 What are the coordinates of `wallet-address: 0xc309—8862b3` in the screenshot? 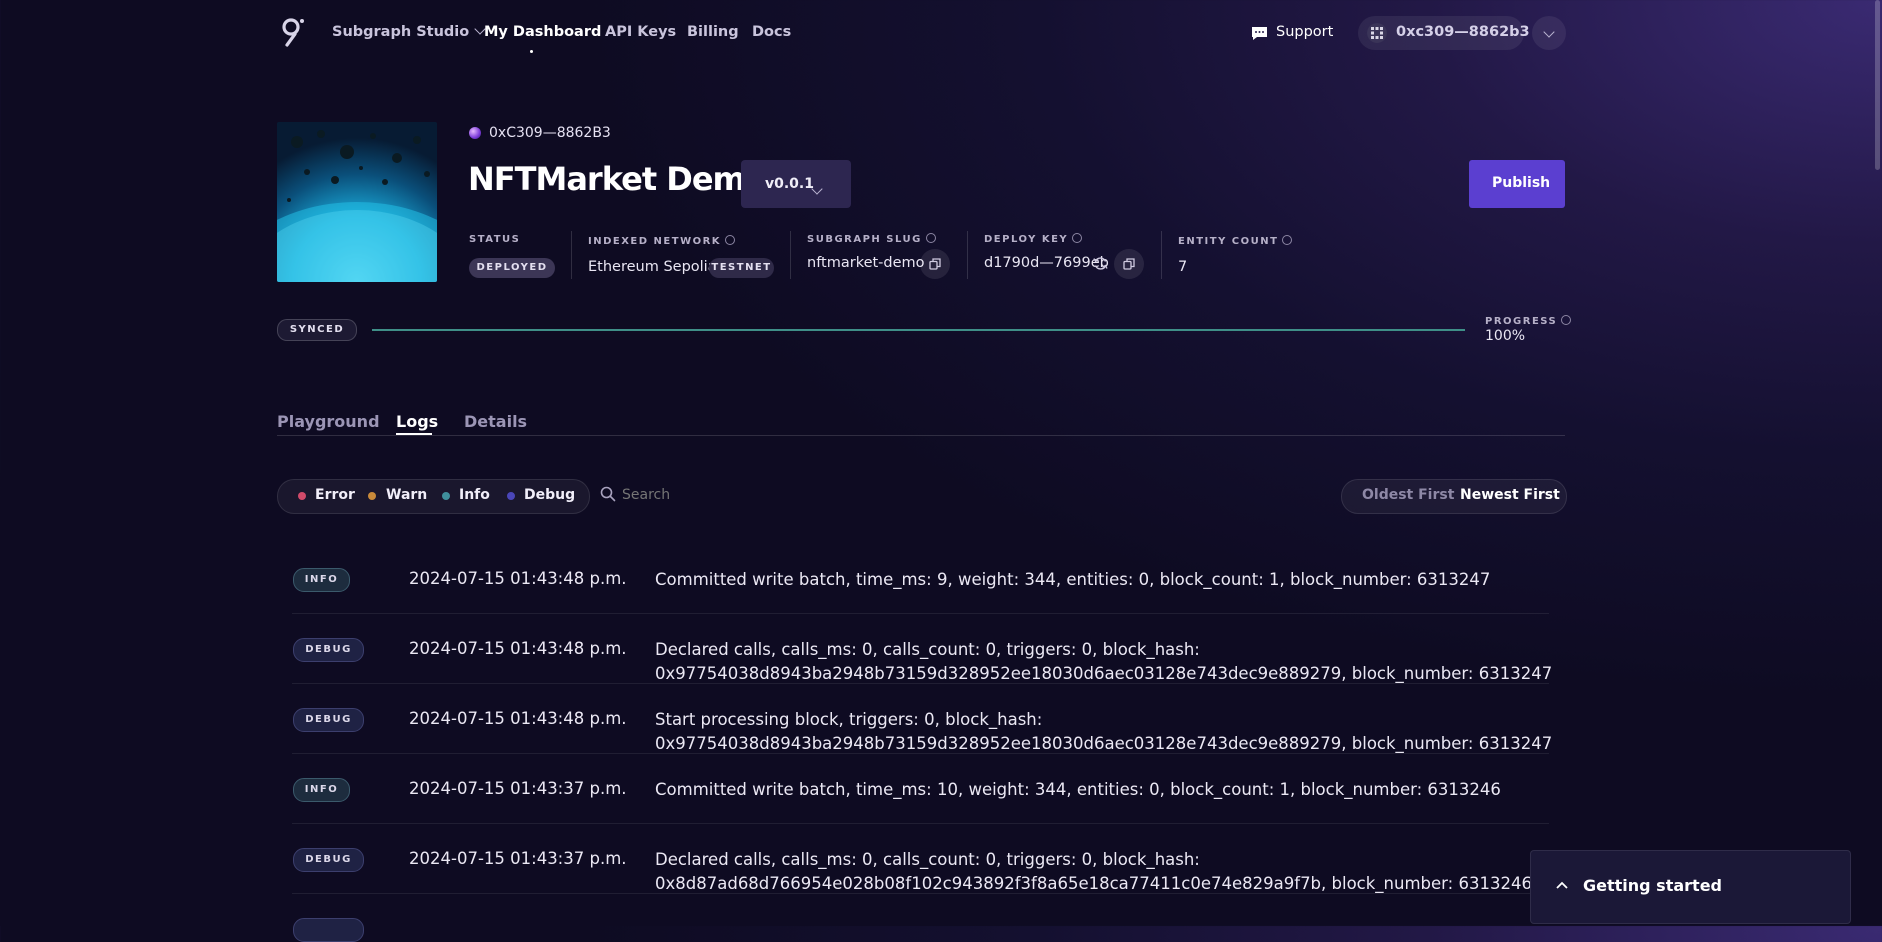 It's located at (1463, 32).